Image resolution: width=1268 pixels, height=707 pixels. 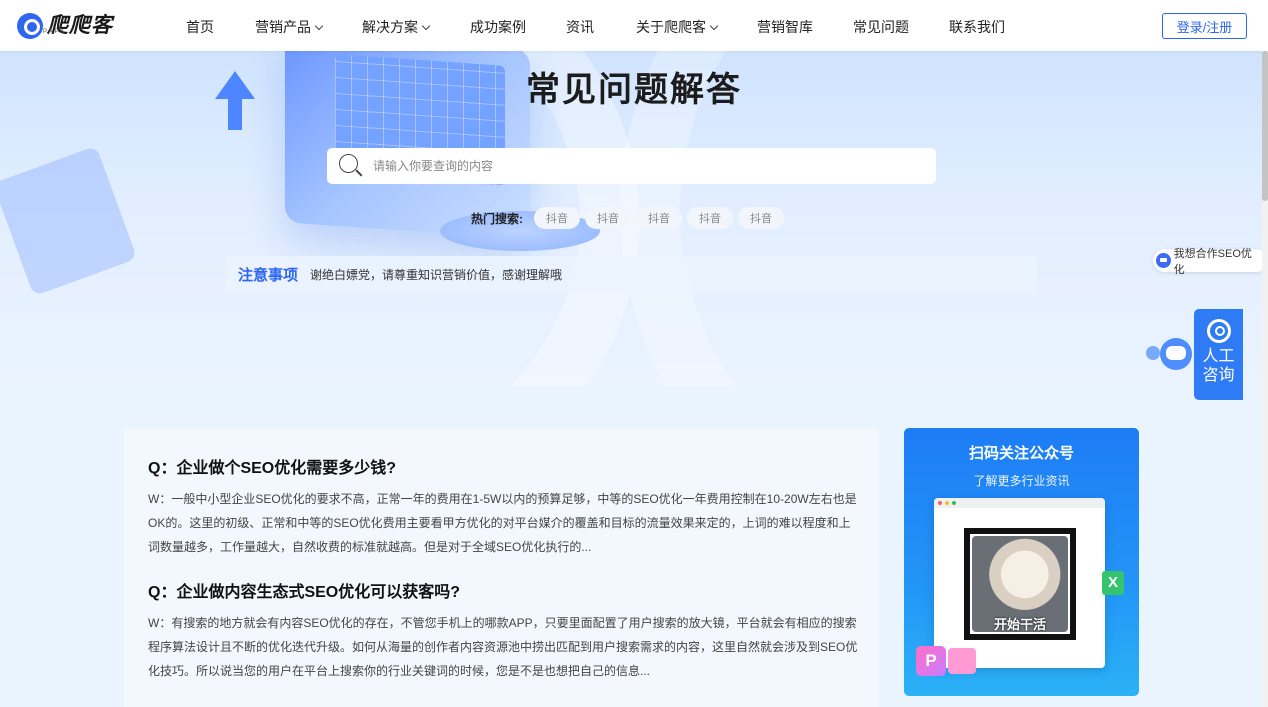 I want to click on card-subtitle: 了解更多行业资讯, so click(x=1021, y=481).